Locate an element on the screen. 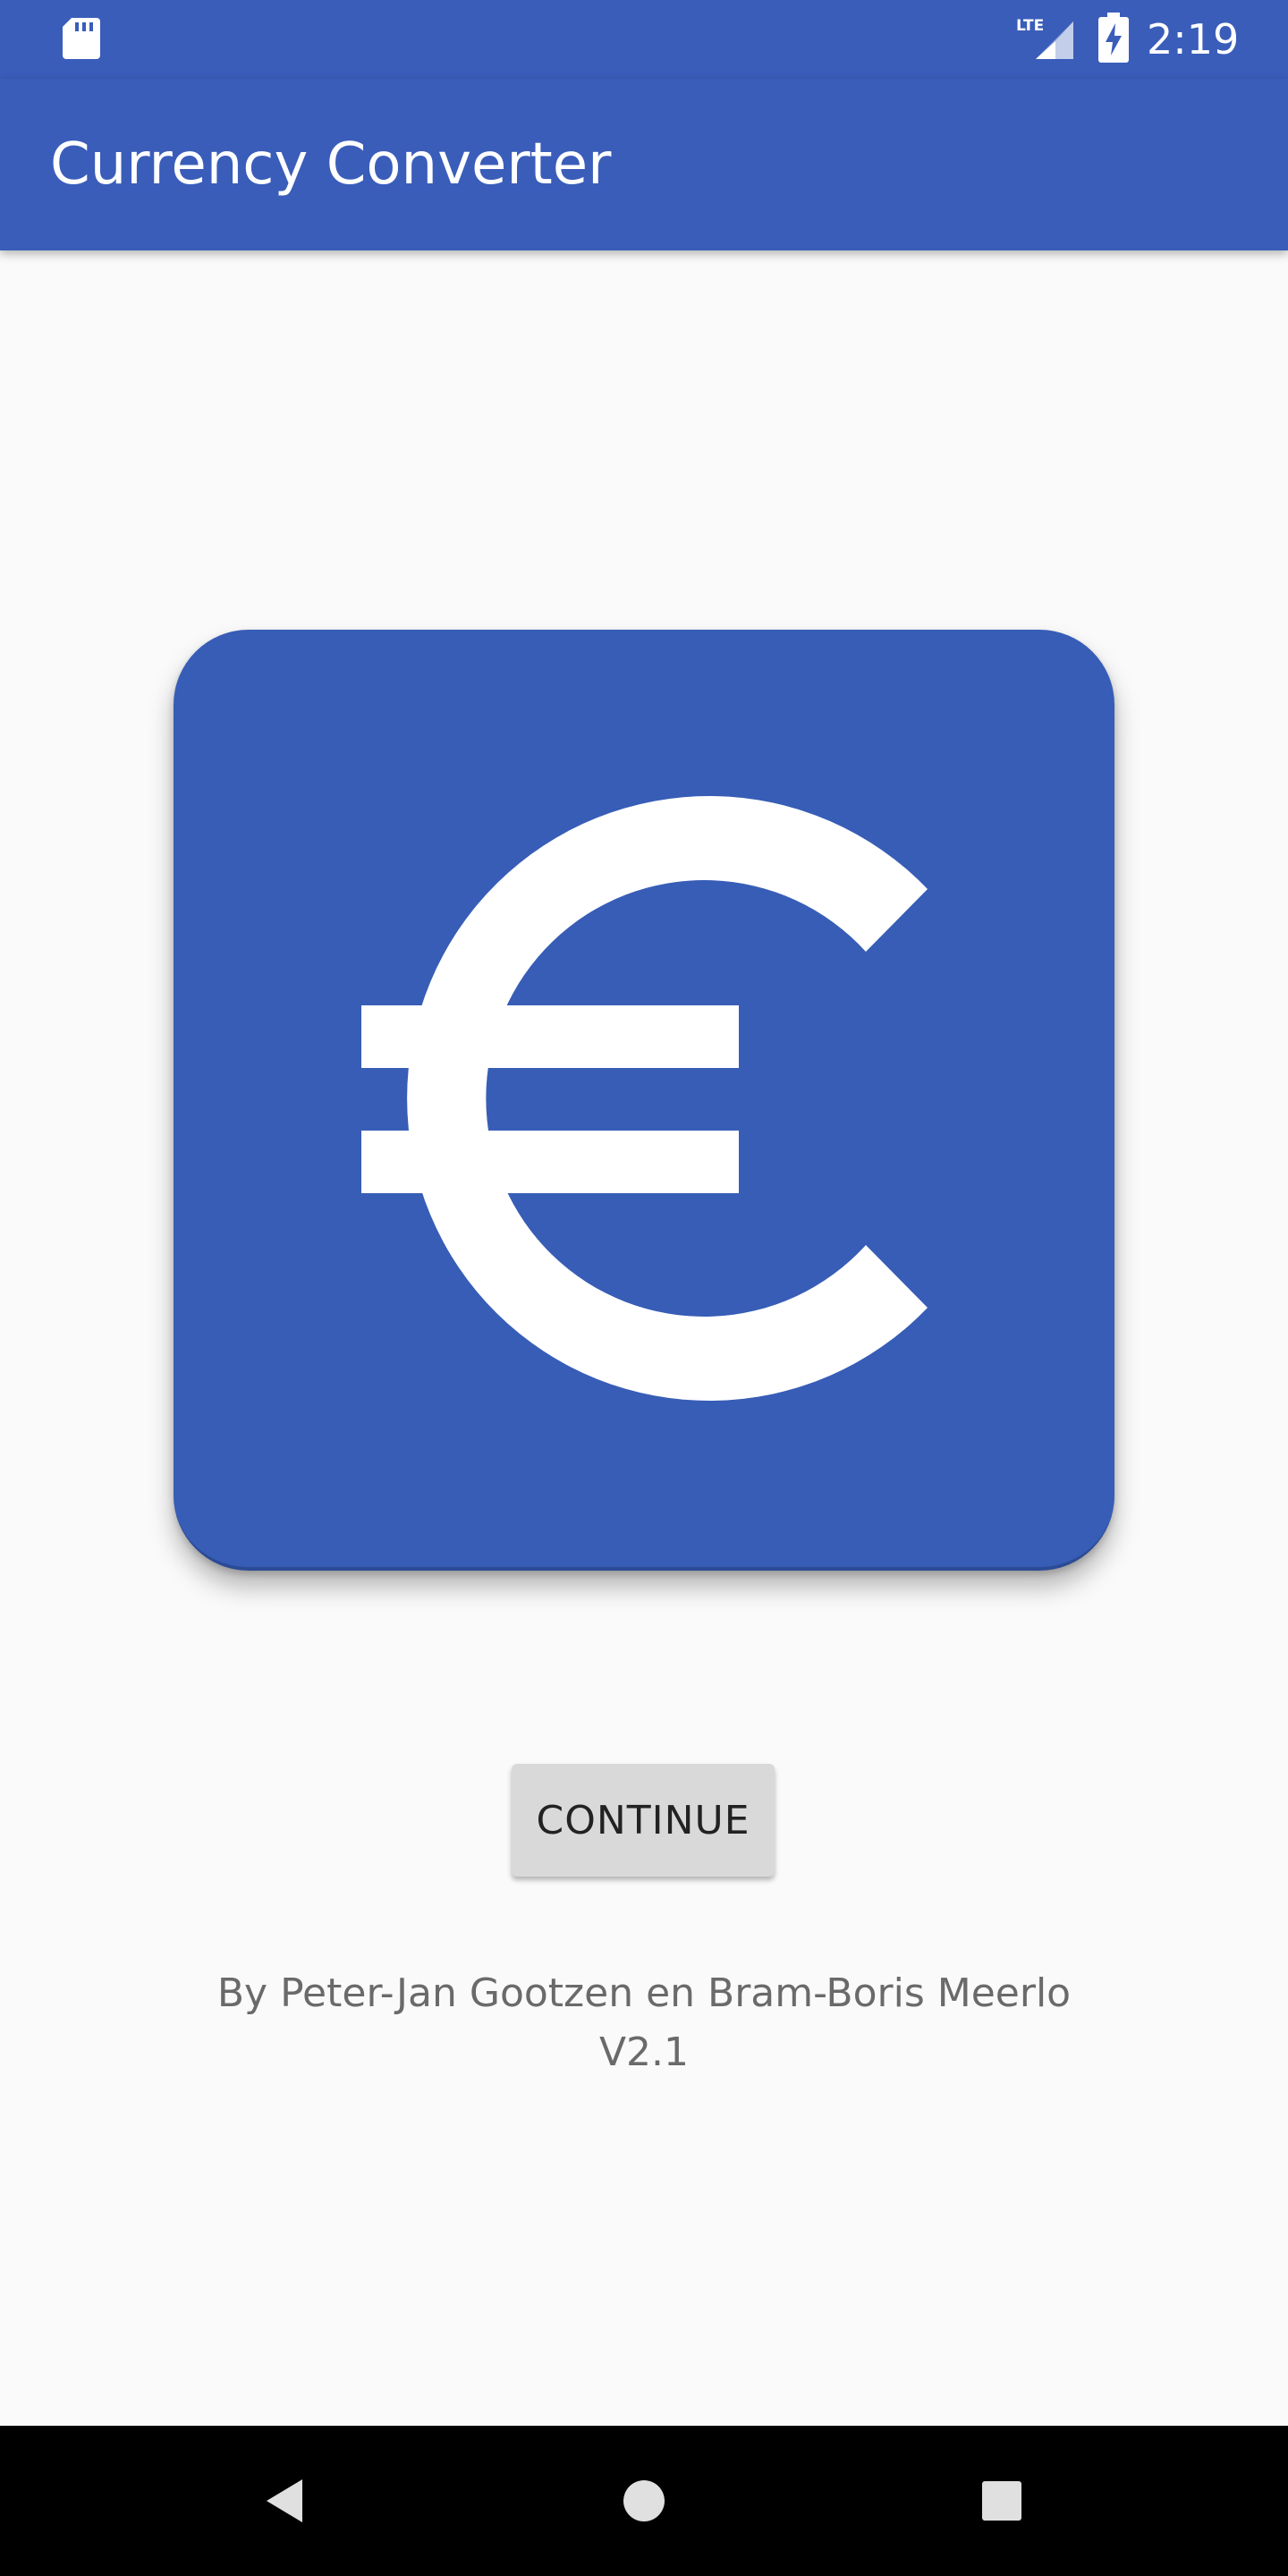 The height and width of the screenshot is (2576, 1288). status-time: 2:19 is located at coordinates (1193, 39).